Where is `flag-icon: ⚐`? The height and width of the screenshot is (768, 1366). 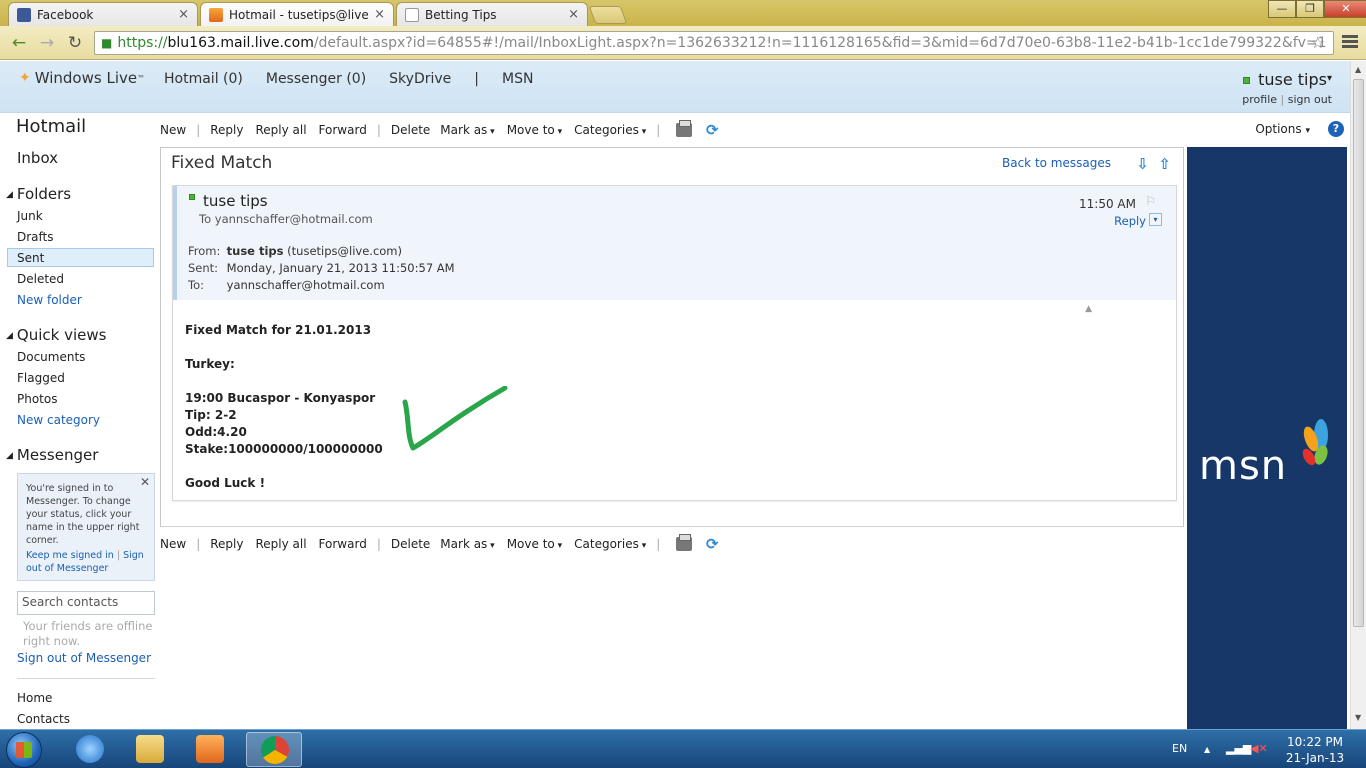 flag-icon: ⚐ is located at coordinates (1150, 201).